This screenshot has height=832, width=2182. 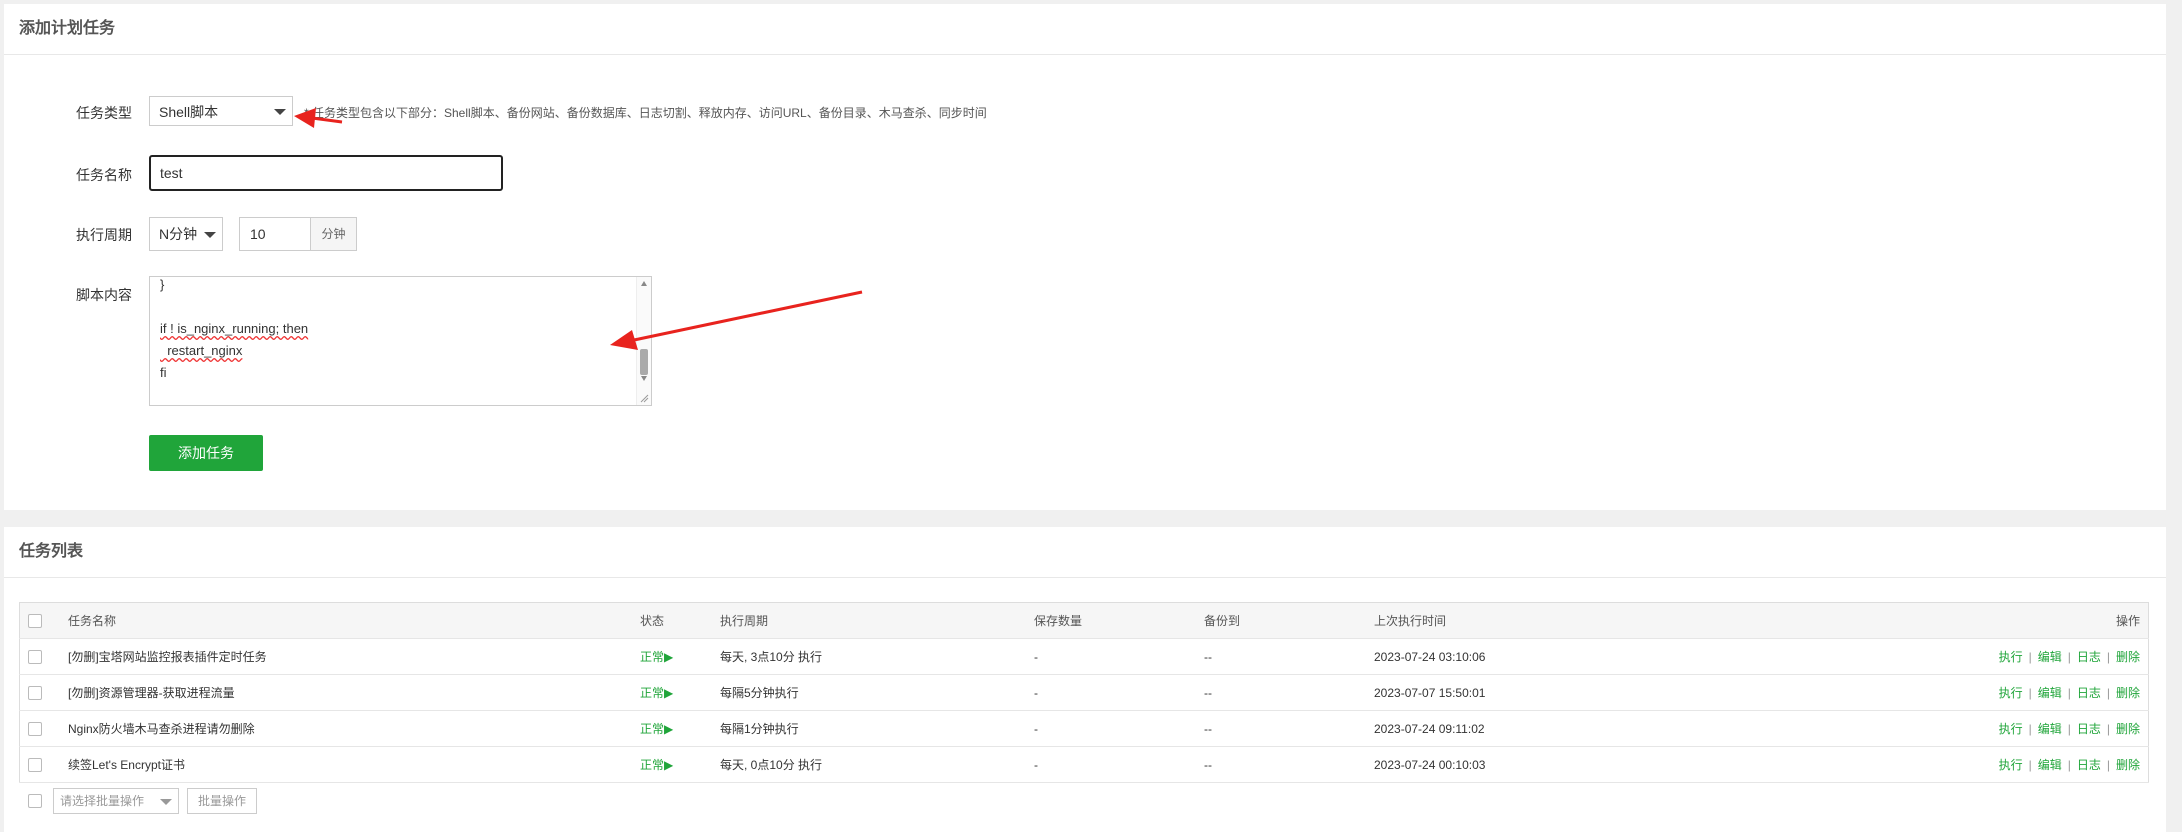 What do you see at coordinates (178, 234) in the screenshot?
I see `period-unit-value: N分钟` at bounding box center [178, 234].